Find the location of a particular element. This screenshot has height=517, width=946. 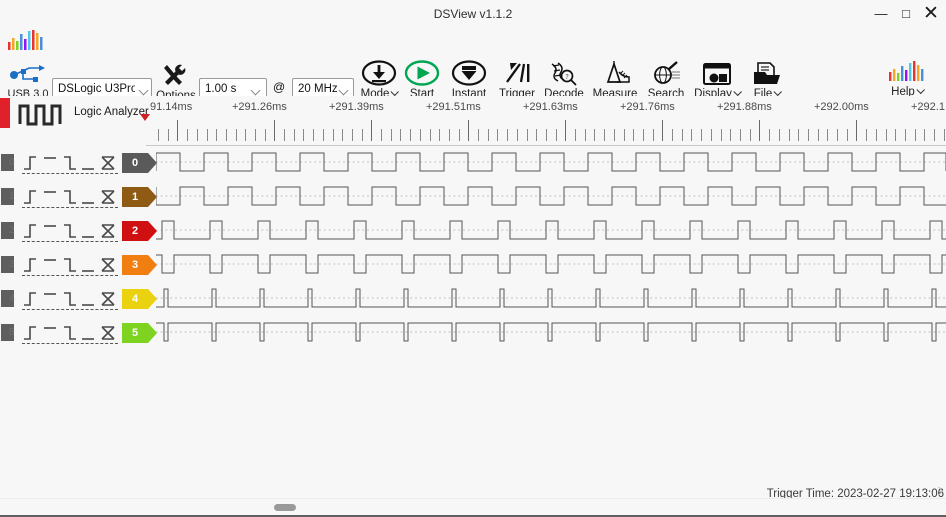

measure-button: Measure is located at coordinates (615, 80).